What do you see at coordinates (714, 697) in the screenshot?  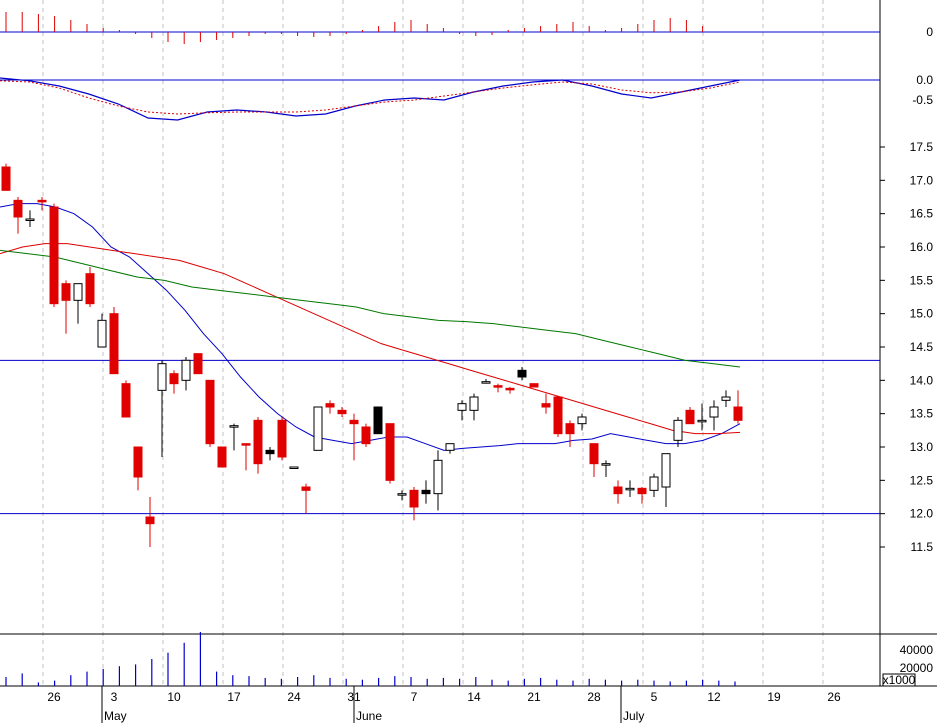 I see `date-label: 12` at bounding box center [714, 697].